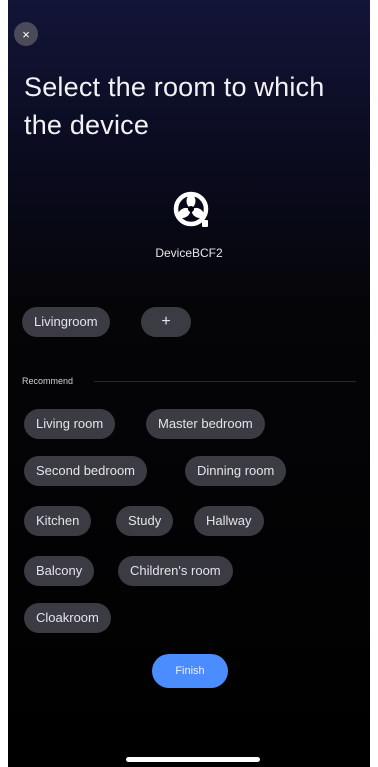 This screenshot has height=767, width=378. What do you see at coordinates (86, 471) in the screenshot?
I see `room-chip-second-bedroom: Second bedroom` at bounding box center [86, 471].